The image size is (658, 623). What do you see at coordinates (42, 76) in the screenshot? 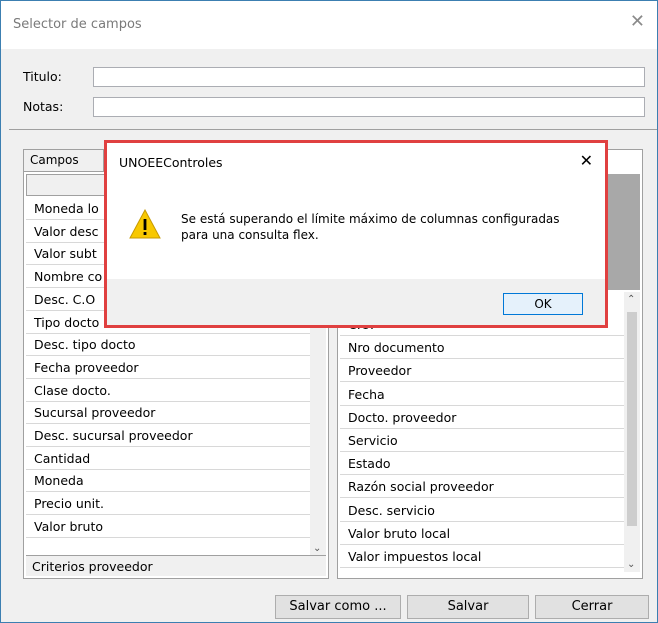
I see `titulo-label: Titulo:` at bounding box center [42, 76].